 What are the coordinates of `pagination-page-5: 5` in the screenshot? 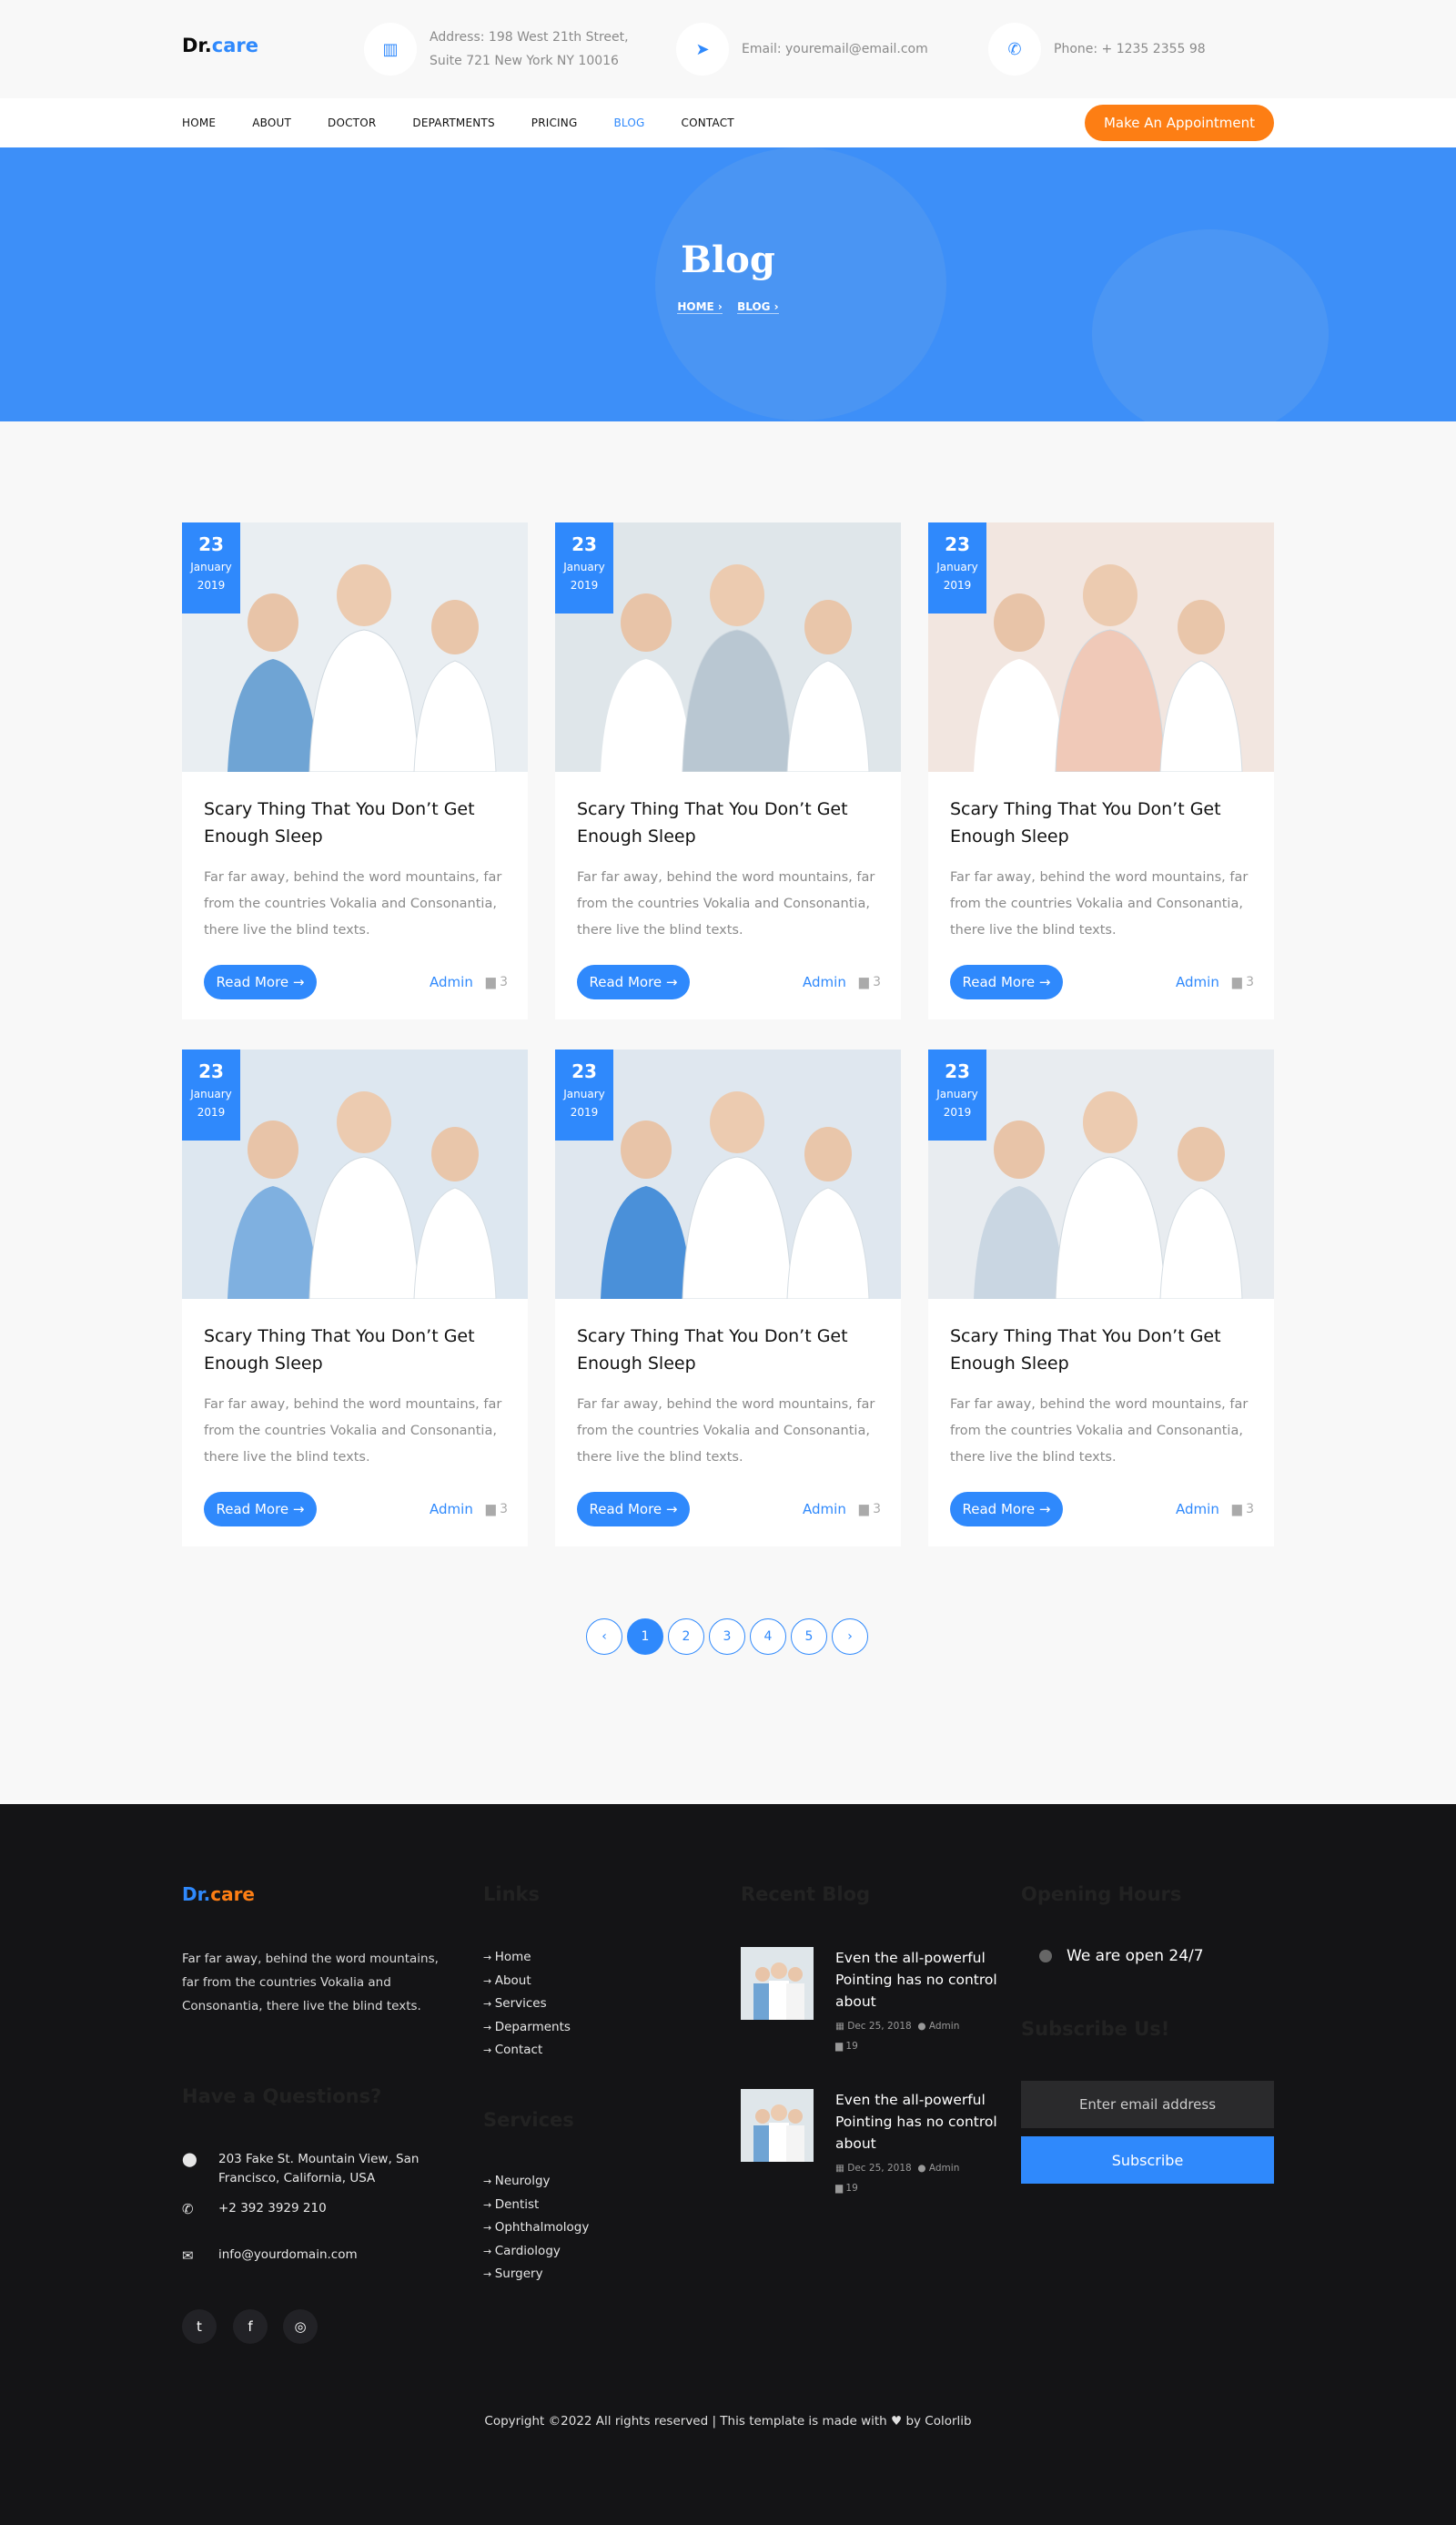 It's located at (809, 1637).